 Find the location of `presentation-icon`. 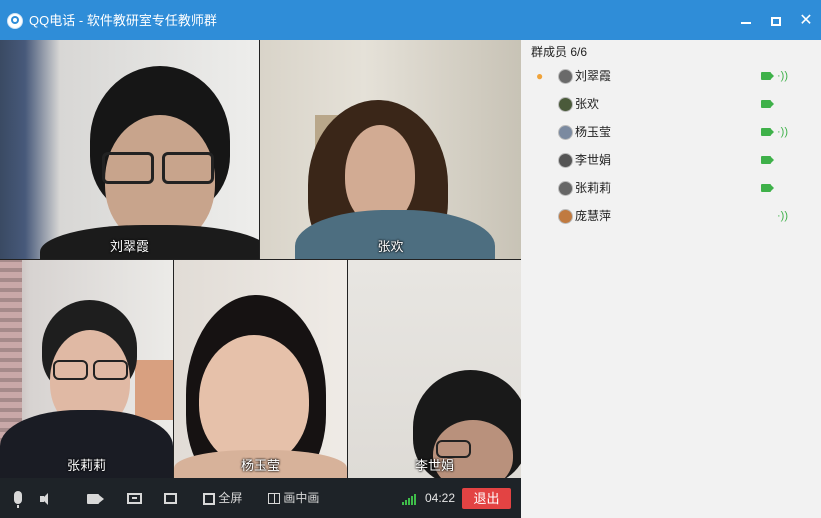

presentation-icon is located at coordinates (170, 499).